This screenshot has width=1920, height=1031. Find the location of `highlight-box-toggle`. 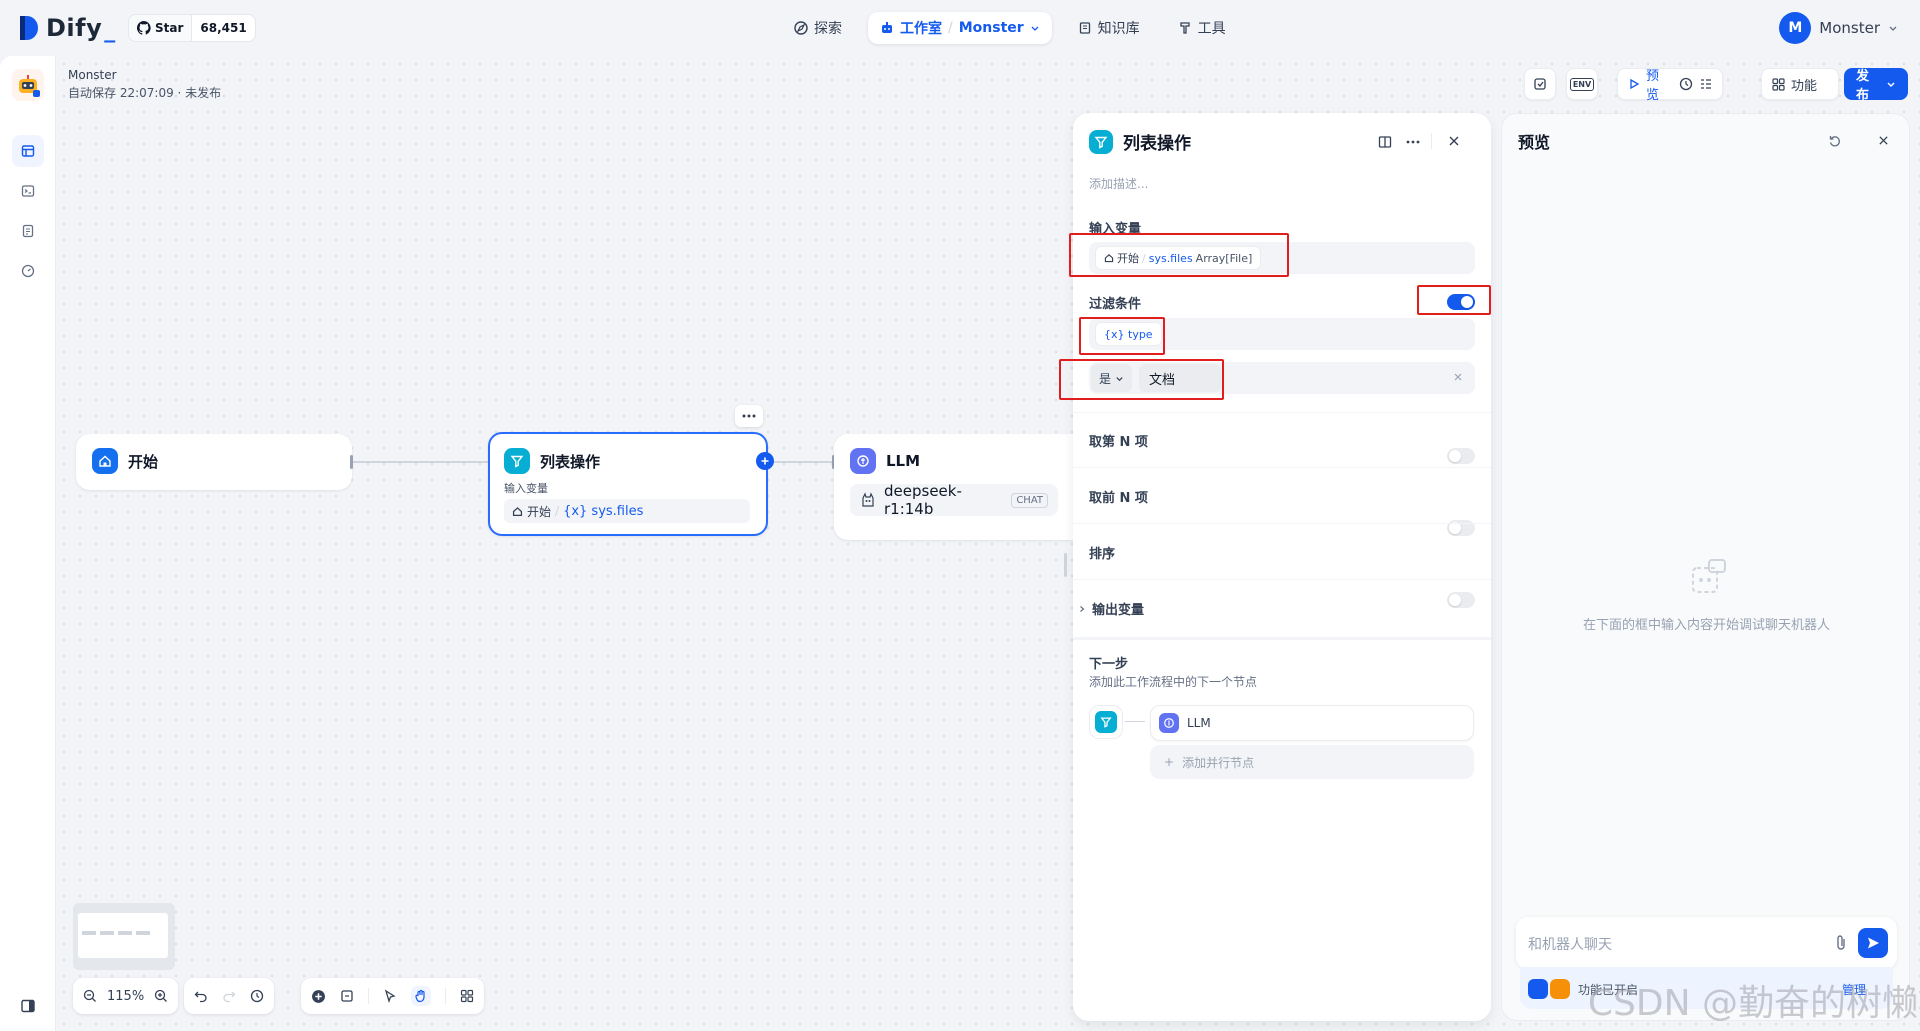

highlight-box-toggle is located at coordinates (1454, 300).